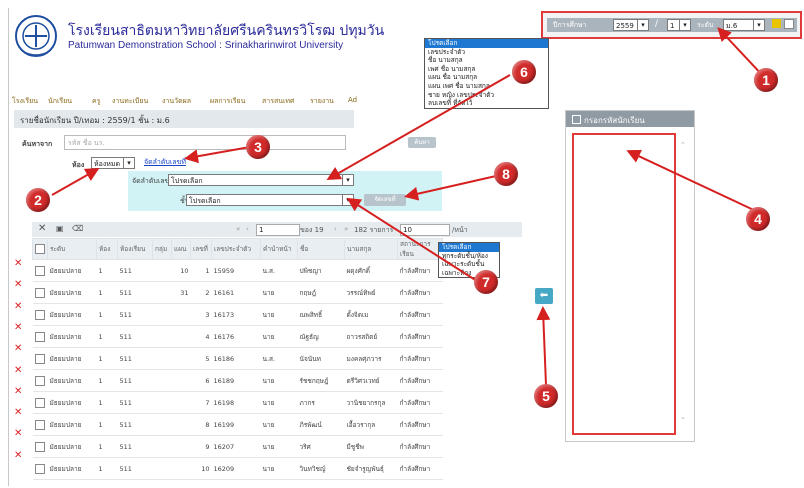 This screenshot has width=804, height=488. I want to click on callout-8: 8, so click(506, 174).